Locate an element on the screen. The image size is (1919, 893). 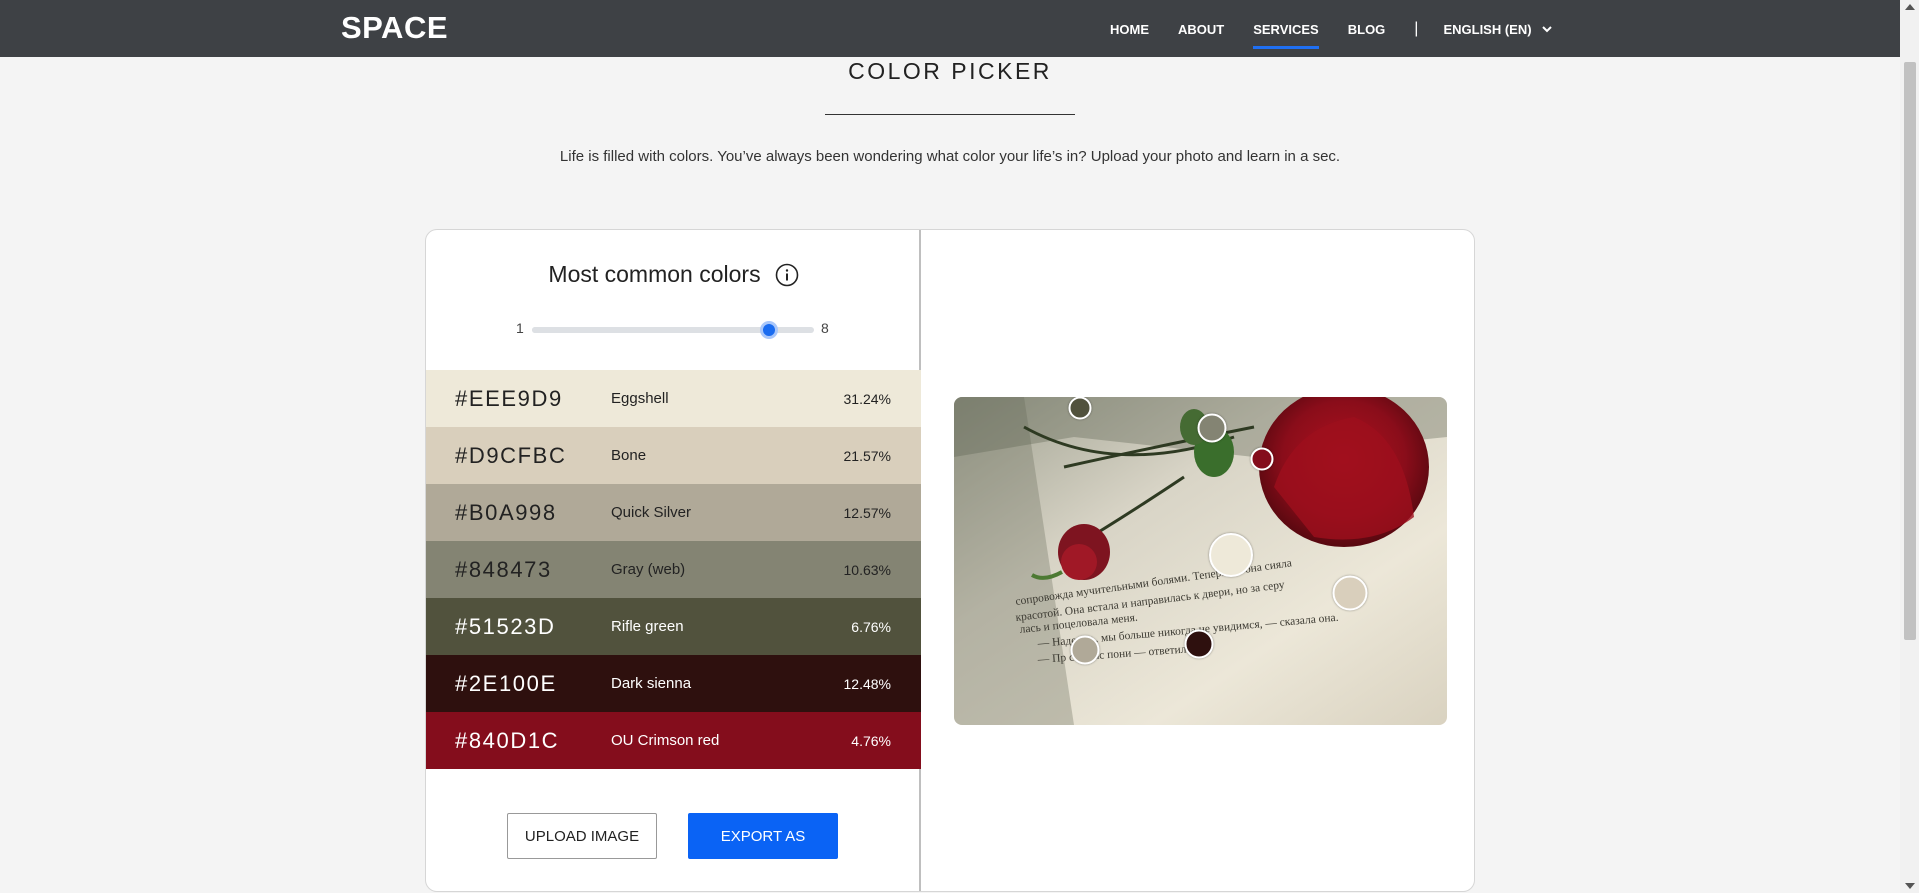
swatch-name: Gray (web) is located at coordinates (648, 569).